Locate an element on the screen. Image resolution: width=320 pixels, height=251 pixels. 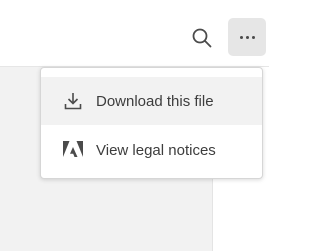
adobe-logo-icon is located at coordinates (73, 150).